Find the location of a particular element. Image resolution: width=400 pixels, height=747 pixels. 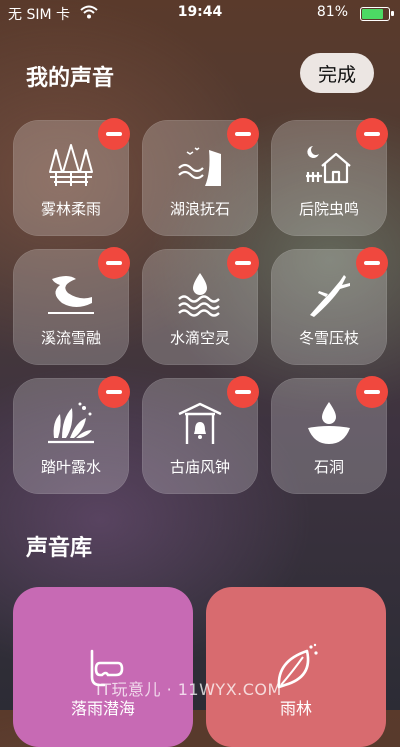

snow-branch-icon is located at coordinates (330, 296).